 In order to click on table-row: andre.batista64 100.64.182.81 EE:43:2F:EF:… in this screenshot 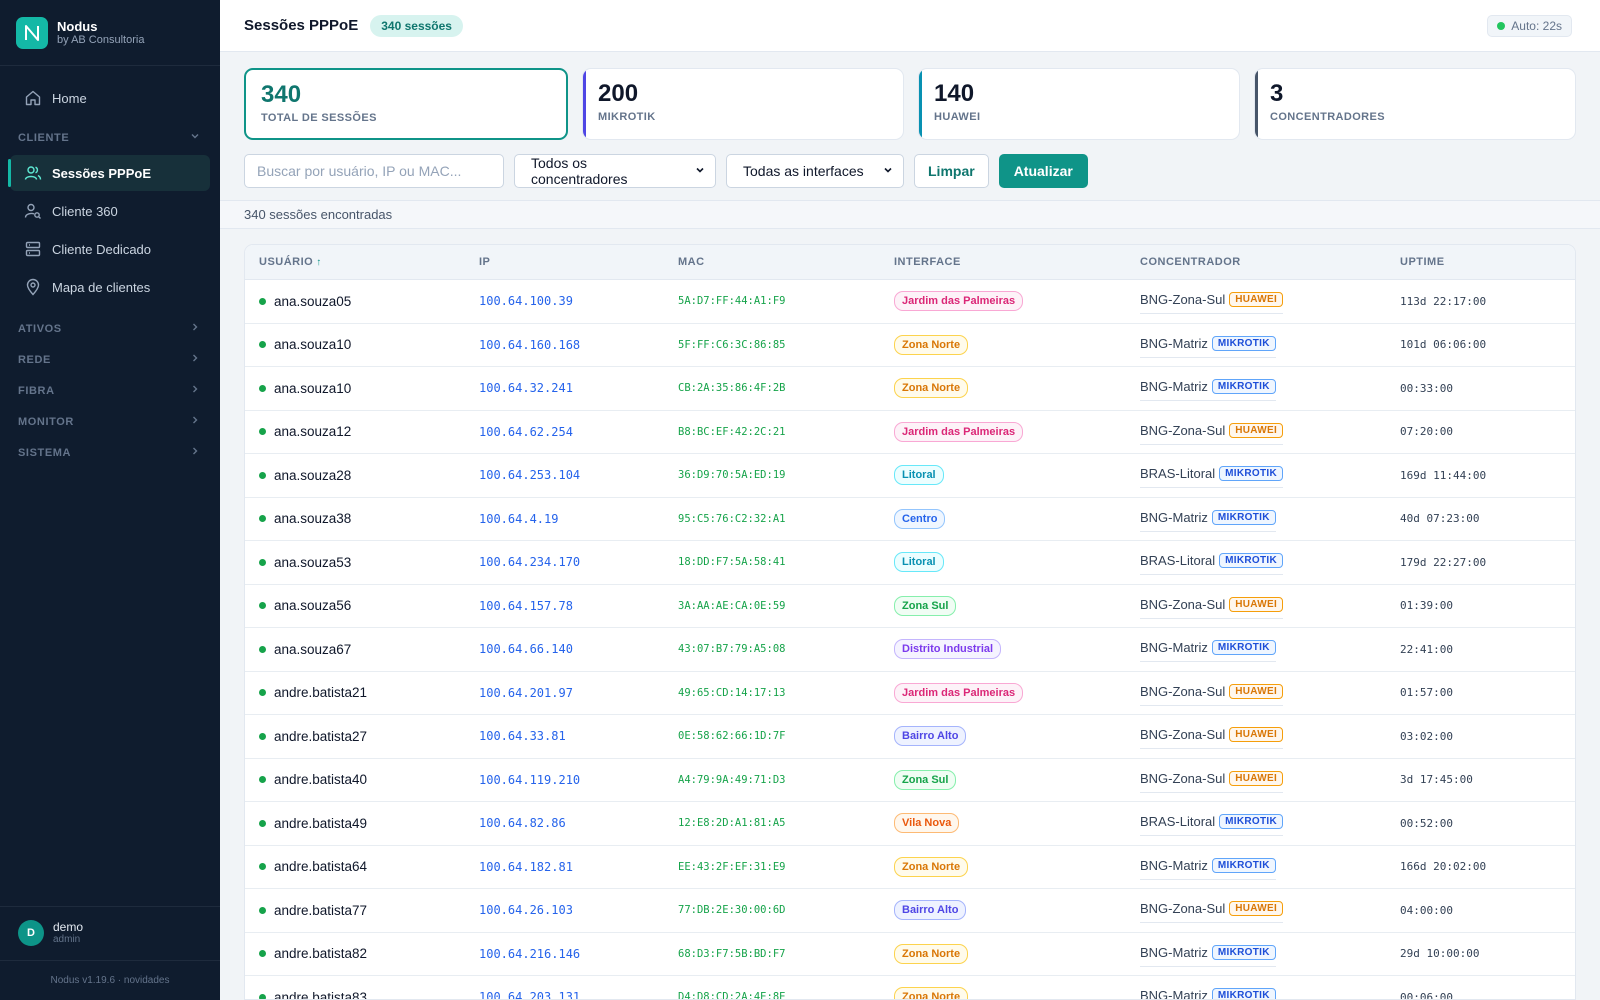, I will do `click(910, 867)`.